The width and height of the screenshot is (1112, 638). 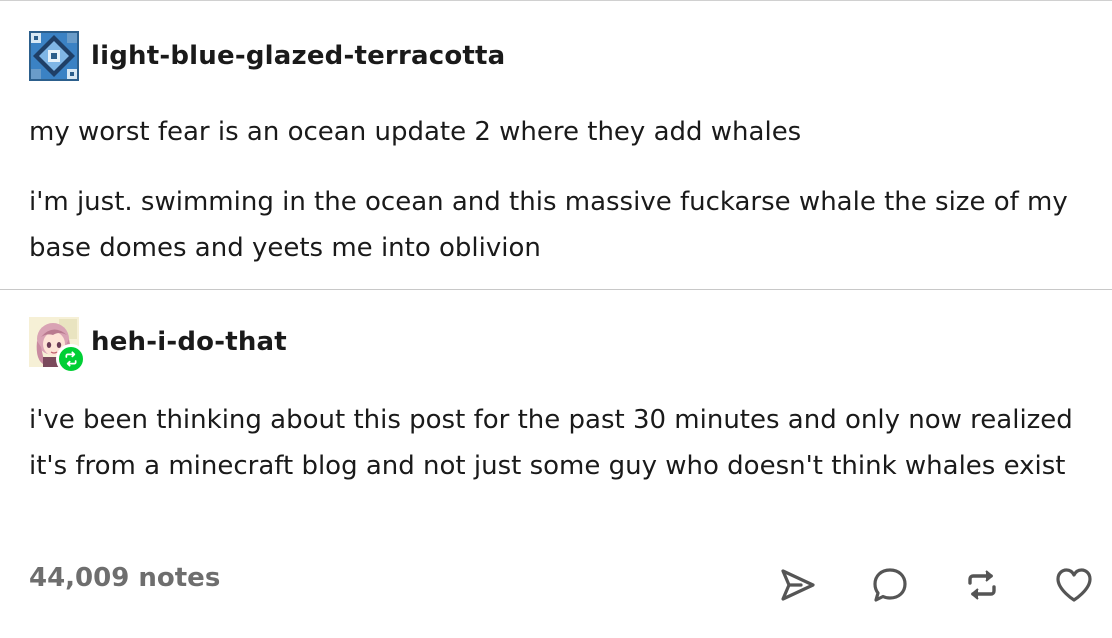 I want to click on reblog-badge, so click(x=71, y=359).